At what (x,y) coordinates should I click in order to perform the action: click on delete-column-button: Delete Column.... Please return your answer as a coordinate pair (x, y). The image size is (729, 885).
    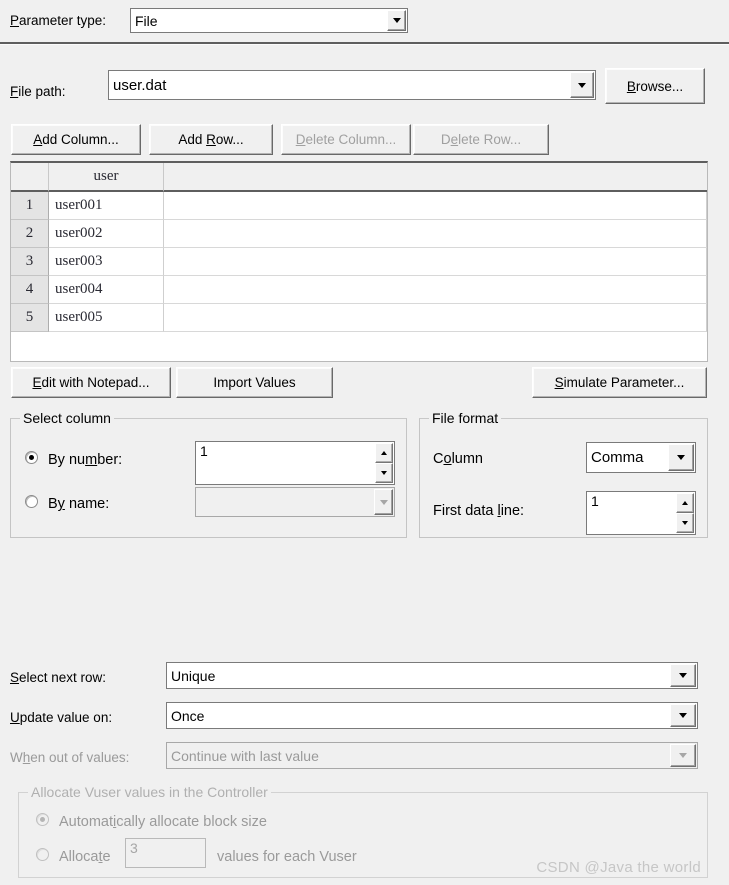
    Looking at the image, I should click on (346, 139).